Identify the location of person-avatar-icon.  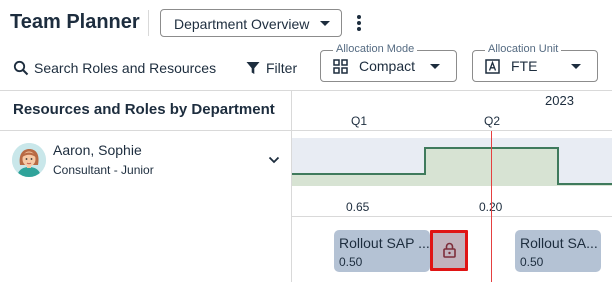
(29, 160).